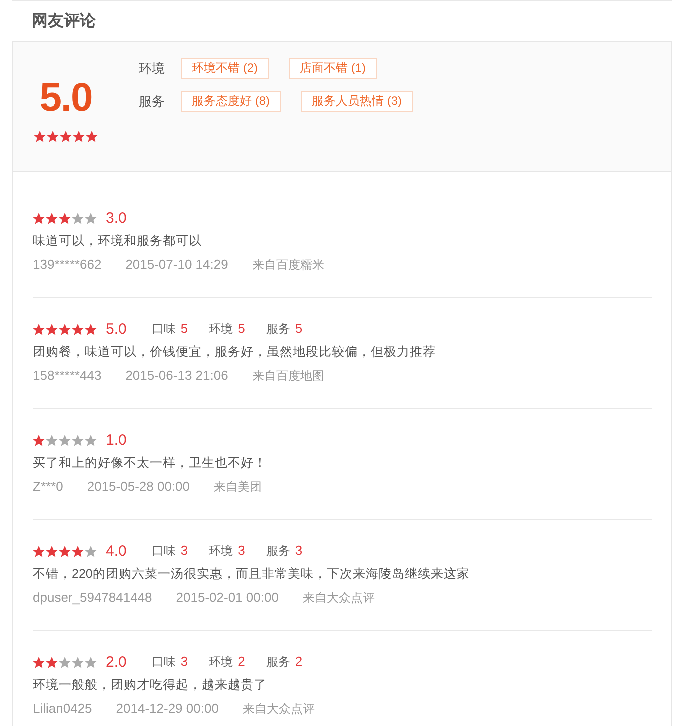  What do you see at coordinates (48, 487) in the screenshot?
I see `reviewer-name: Z***0` at bounding box center [48, 487].